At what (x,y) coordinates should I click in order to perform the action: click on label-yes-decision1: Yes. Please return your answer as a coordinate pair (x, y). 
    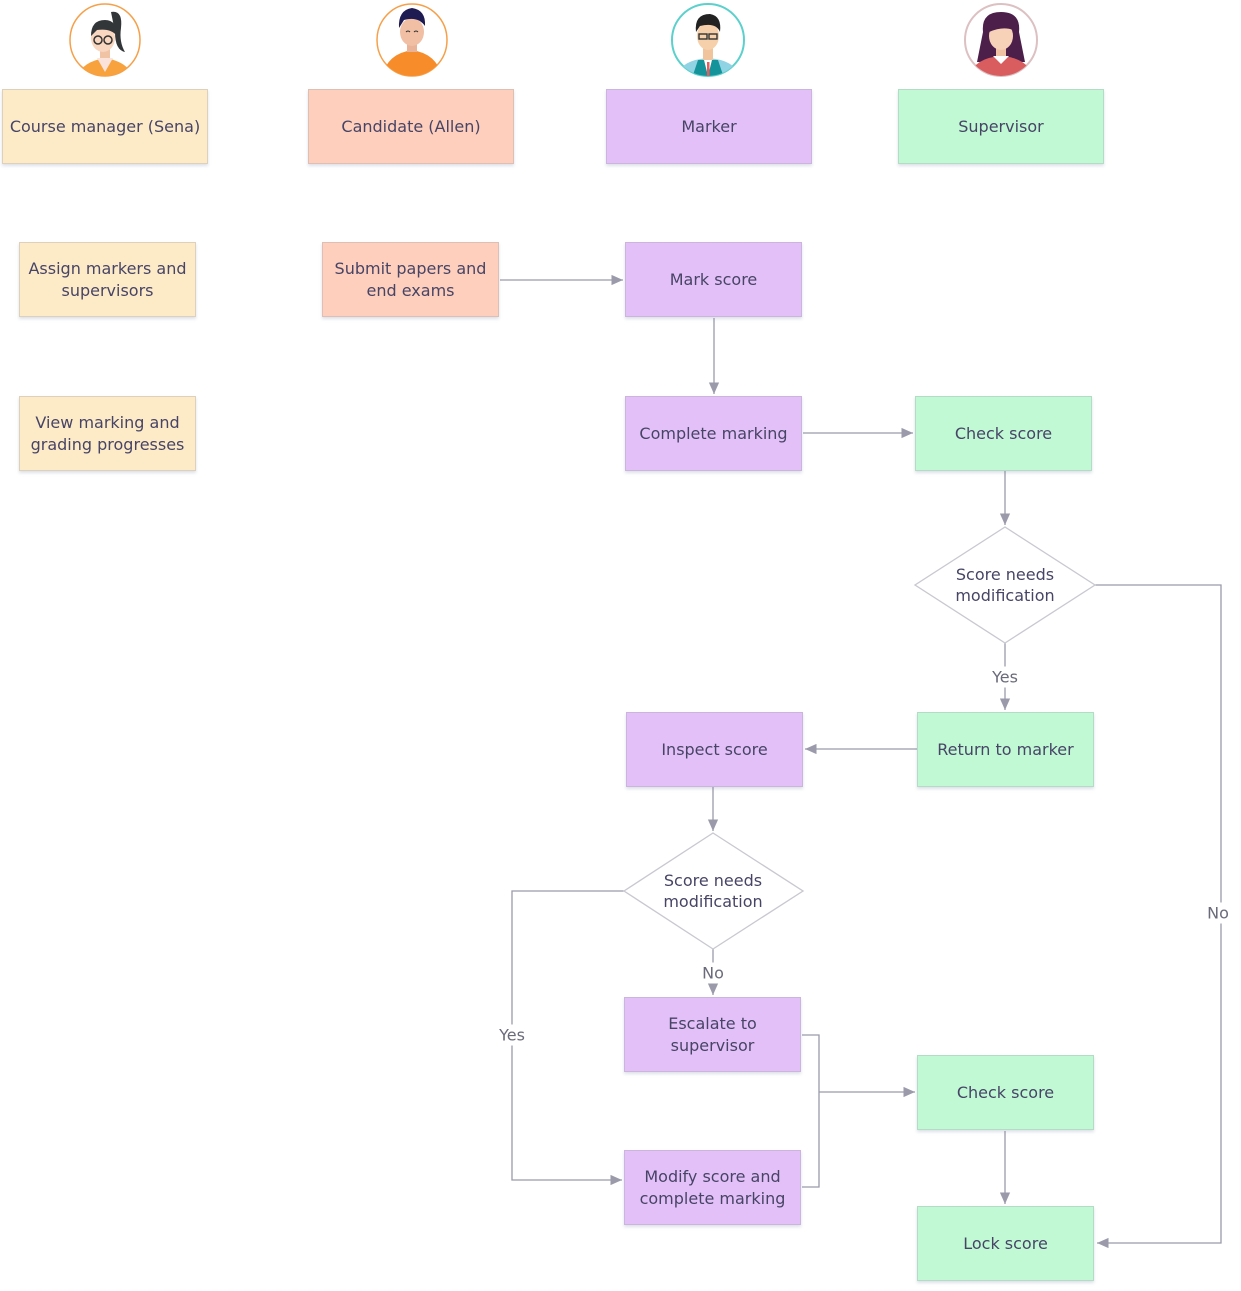
    Looking at the image, I should click on (1005, 677).